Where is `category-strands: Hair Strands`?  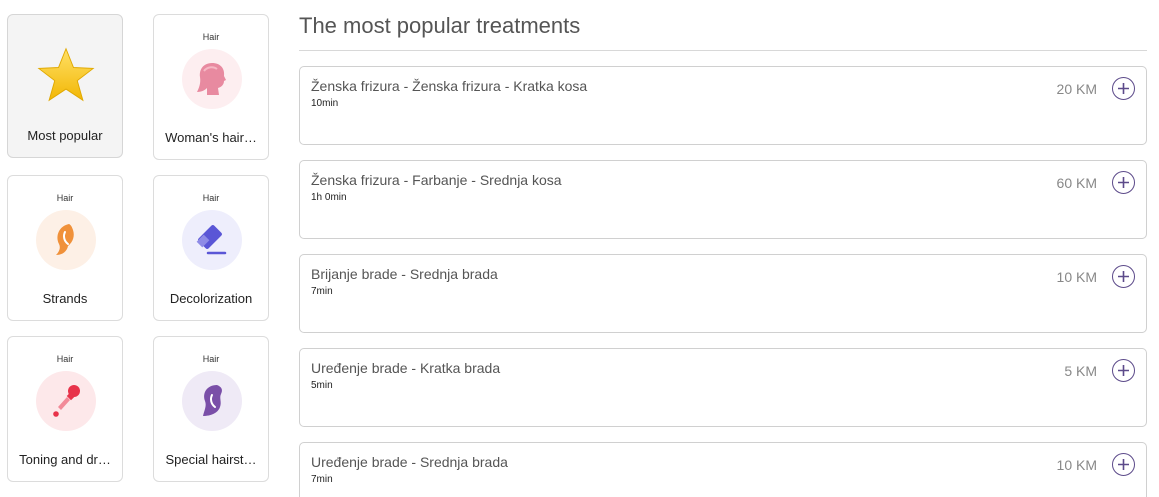 category-strands: Hair Strands is located at coordinates (65, 248).